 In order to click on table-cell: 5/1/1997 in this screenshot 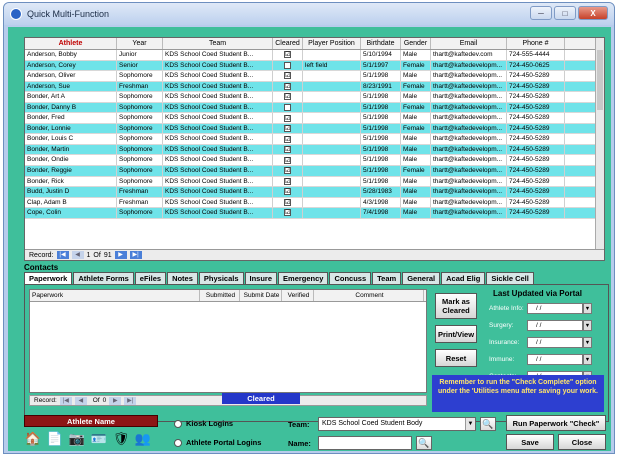, I will do `click(381, 65)`.